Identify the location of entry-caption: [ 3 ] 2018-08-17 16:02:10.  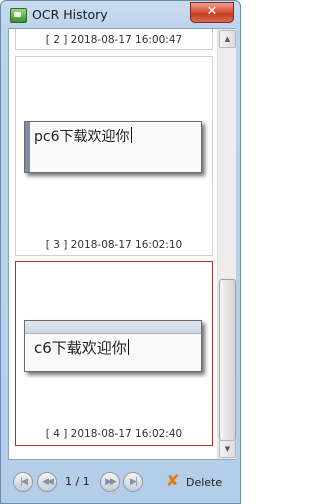
(114, 245).